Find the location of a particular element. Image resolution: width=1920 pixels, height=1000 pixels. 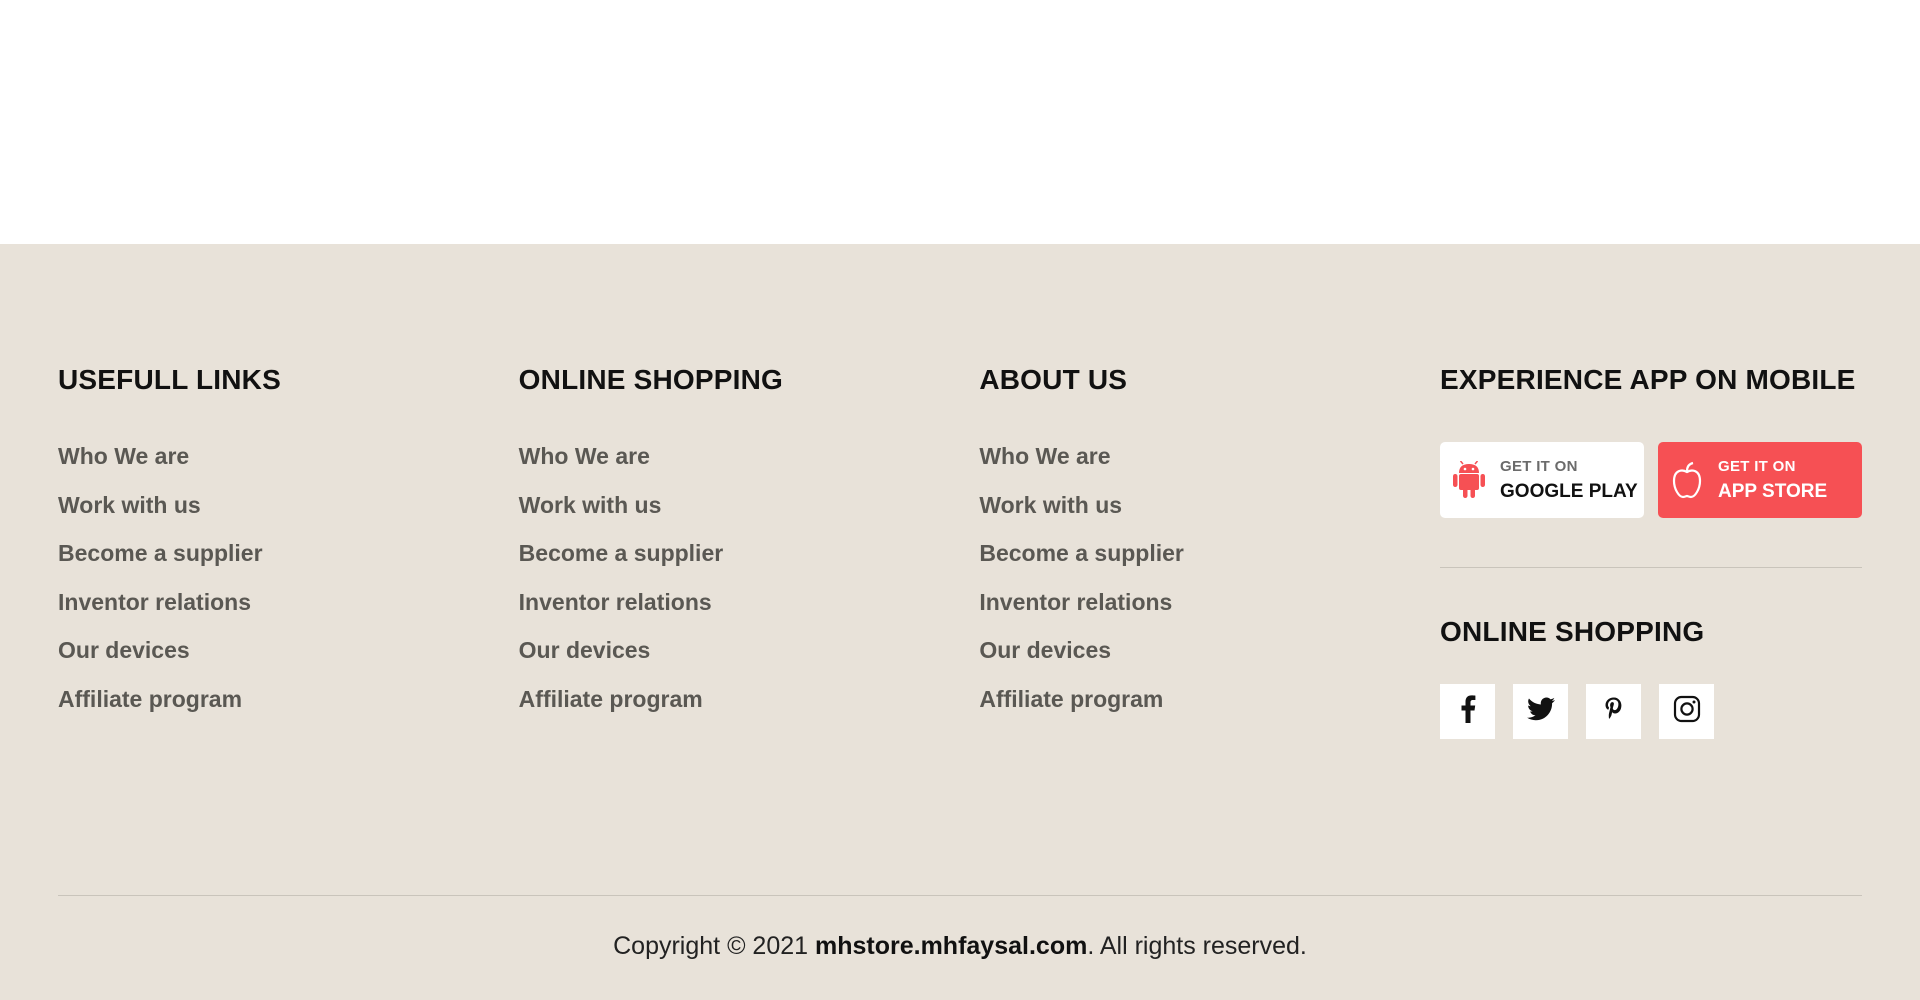

copyright-prefix: Copyright © 2021 is located at coordinates (714, 946).